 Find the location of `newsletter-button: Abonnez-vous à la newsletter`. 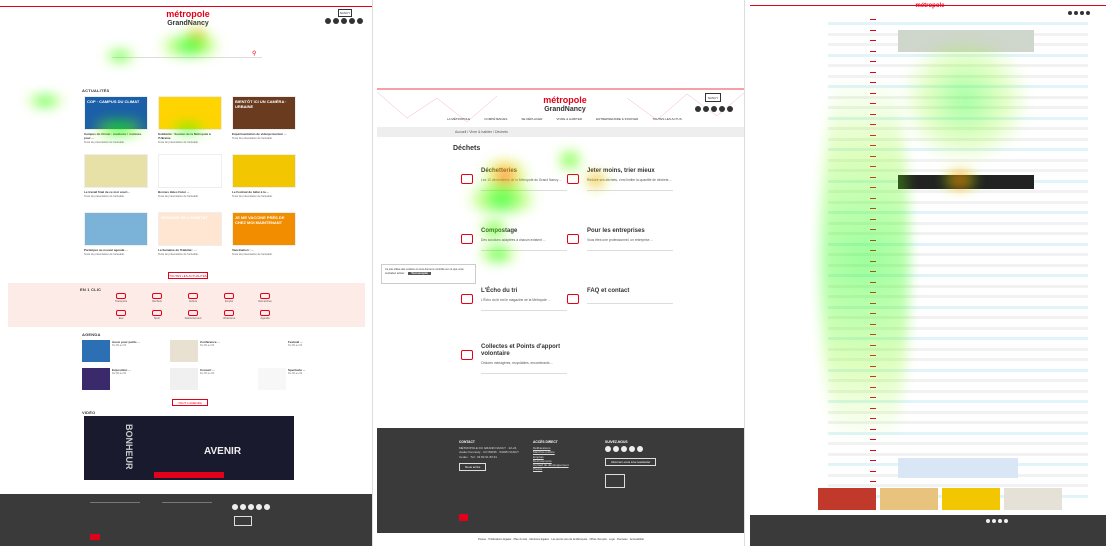

newsletter-button: Abonnez-vous à la newsletter is located at coordinates (631, 462).